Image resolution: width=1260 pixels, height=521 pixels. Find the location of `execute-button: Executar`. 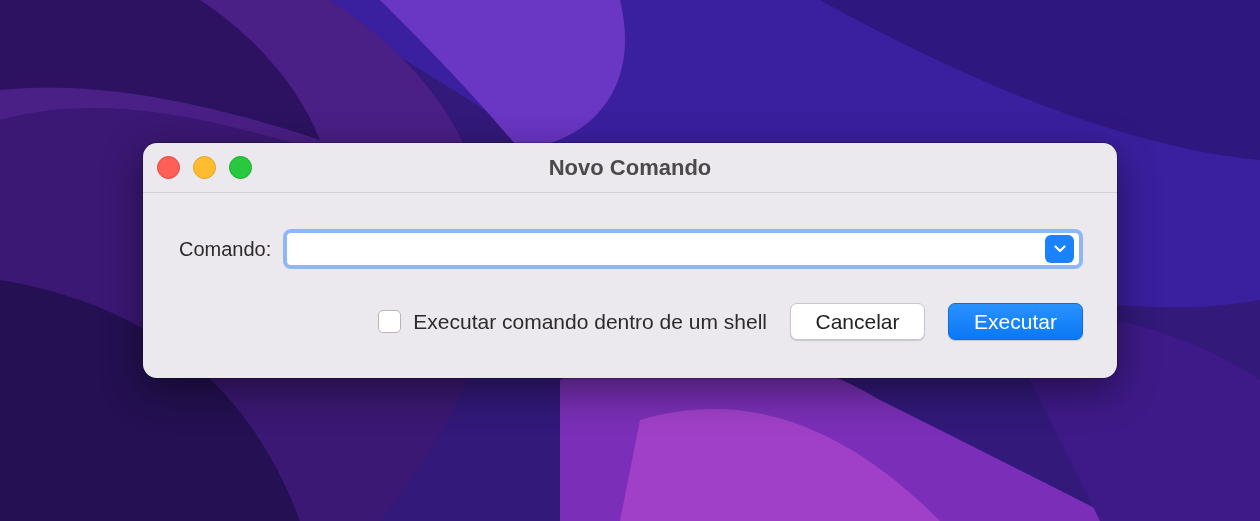

execute-button: Executar is located at coordinates (1015, 321).